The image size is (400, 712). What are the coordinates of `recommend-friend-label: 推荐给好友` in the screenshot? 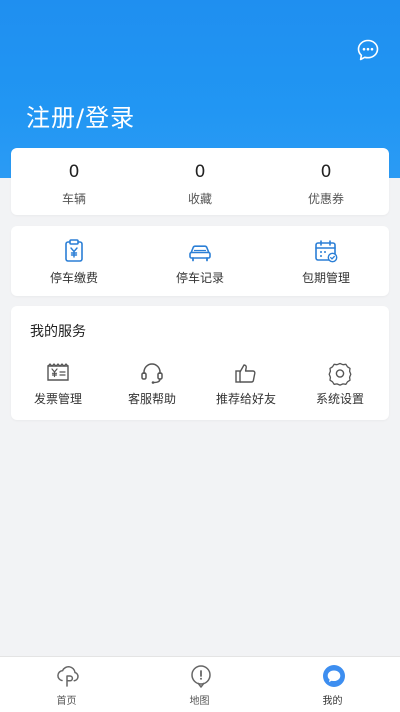 It's located at (245, 399).